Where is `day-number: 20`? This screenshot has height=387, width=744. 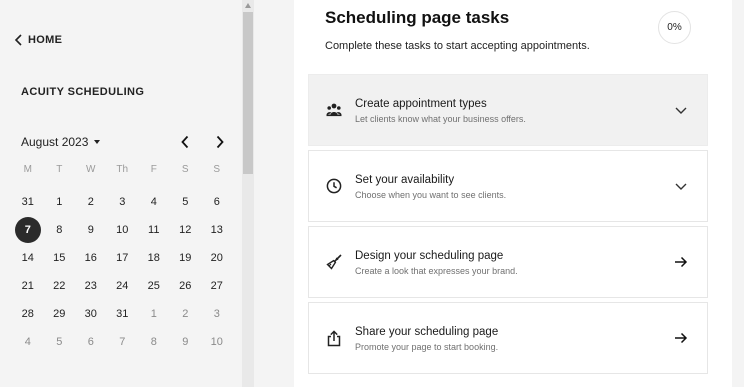 day-number: 20 is located at coordinates (216, 258).